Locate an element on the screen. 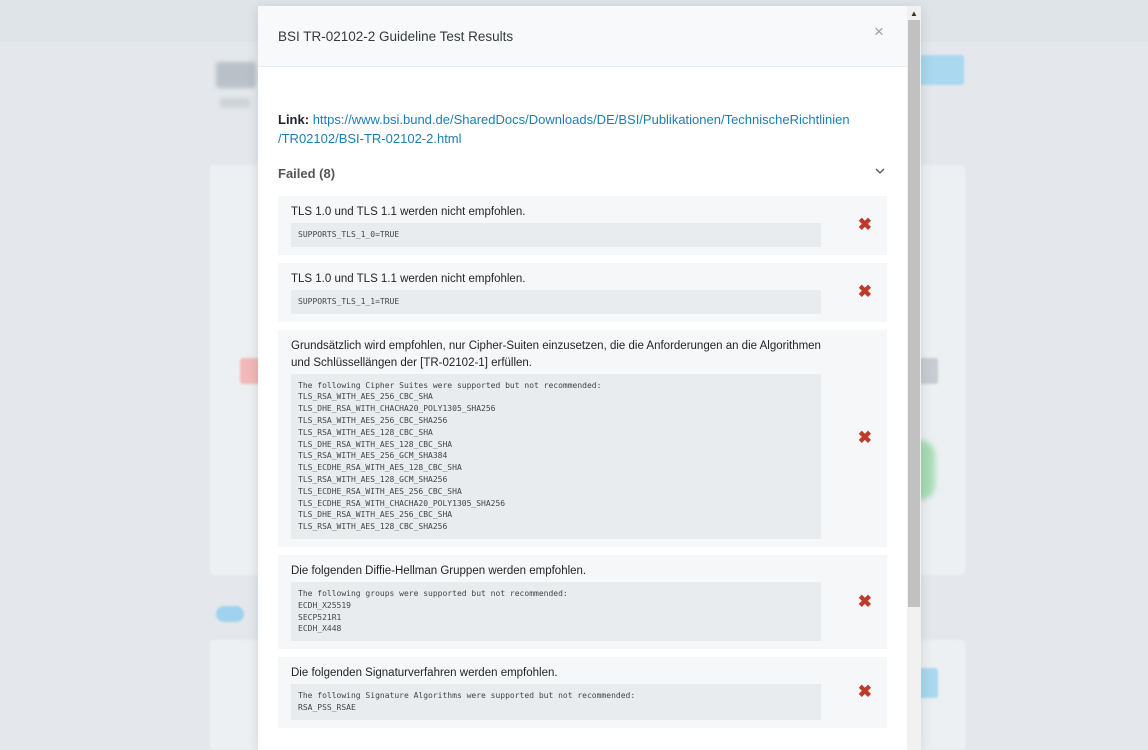 This screenshot has width=1148, height=750. failed-section-header: Failed (8) is located at coordinates (582, 177).